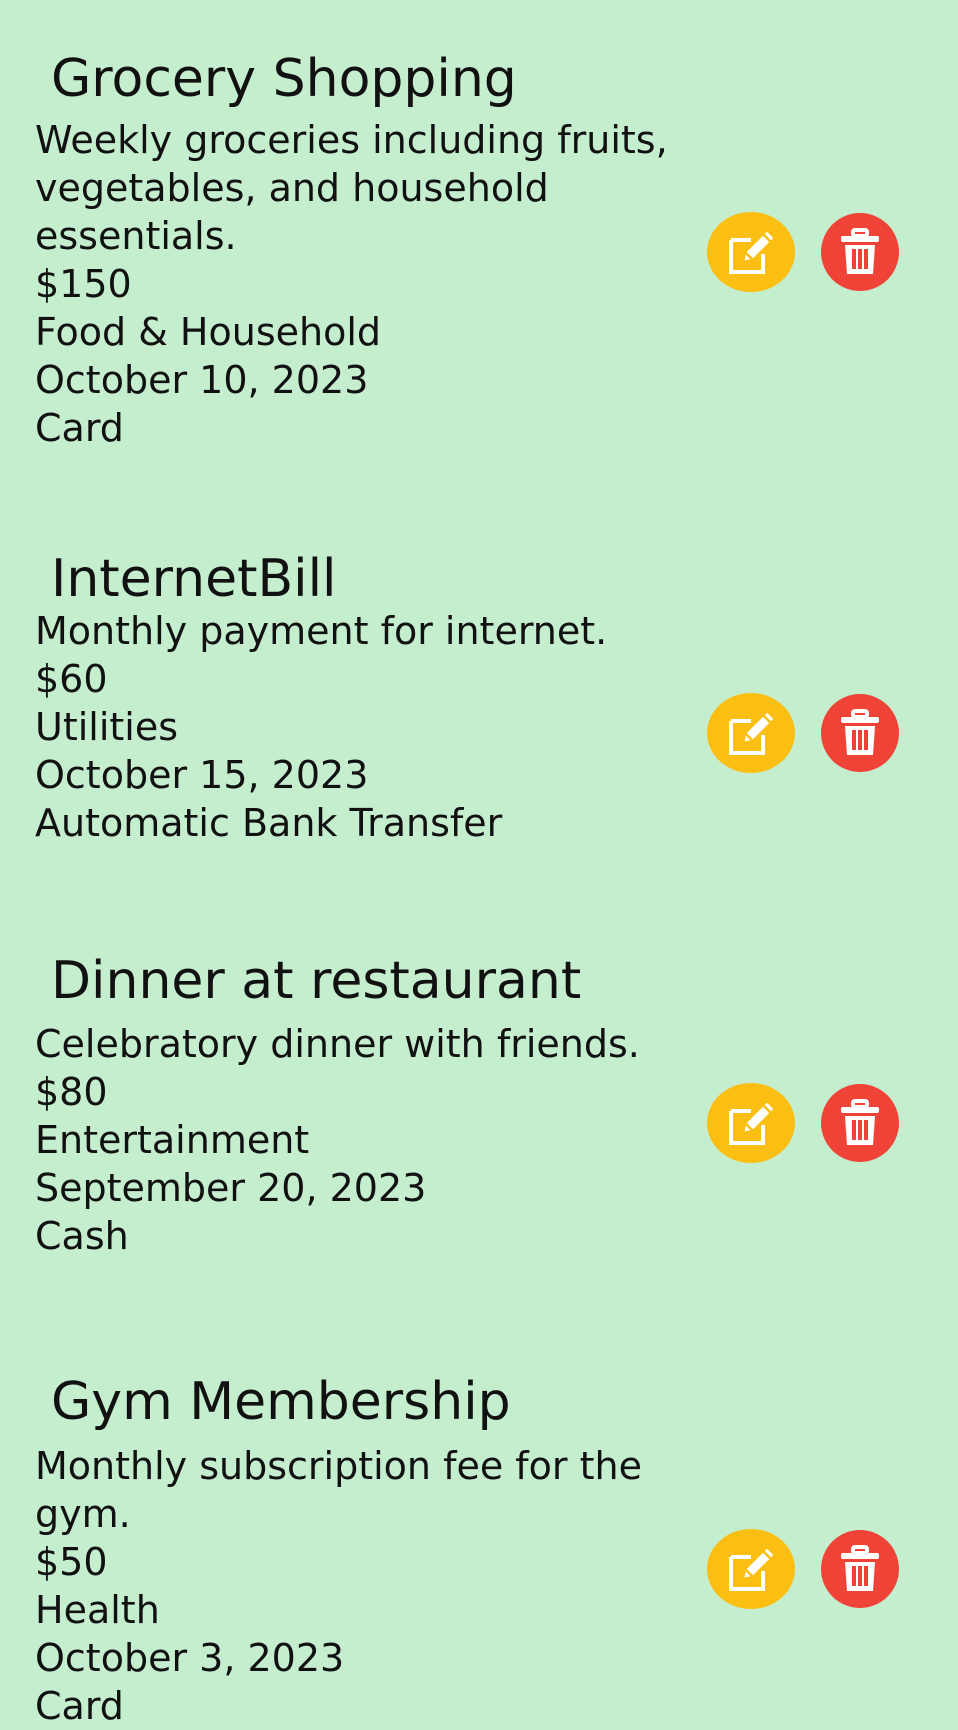  Describe the element at coordinates (97, 1610) in the screenshot. I see `expense-category: Health` at that location.